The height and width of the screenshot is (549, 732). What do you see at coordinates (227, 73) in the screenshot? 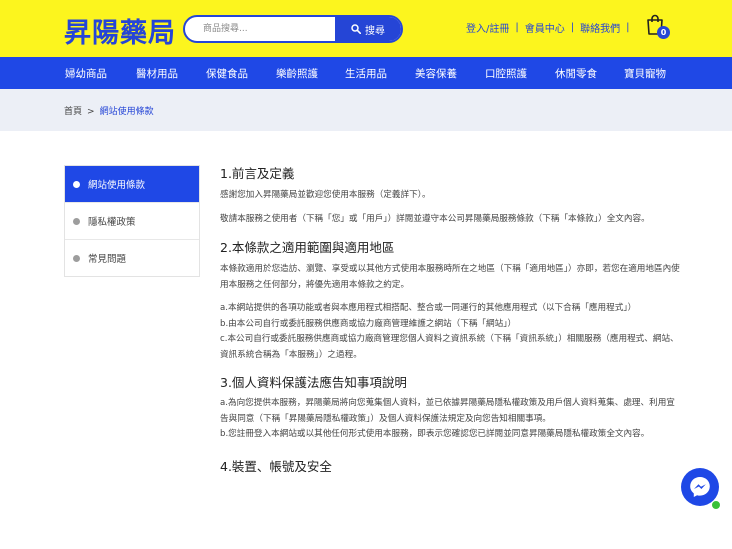
I see `nav-item-health-food: 保健食品` at bounding box center [227, 73].